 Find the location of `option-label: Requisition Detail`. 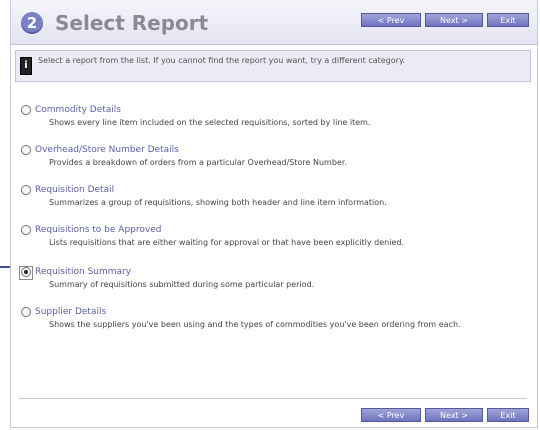

option-label: Requisition Detail is located at coordinates (74, 190).